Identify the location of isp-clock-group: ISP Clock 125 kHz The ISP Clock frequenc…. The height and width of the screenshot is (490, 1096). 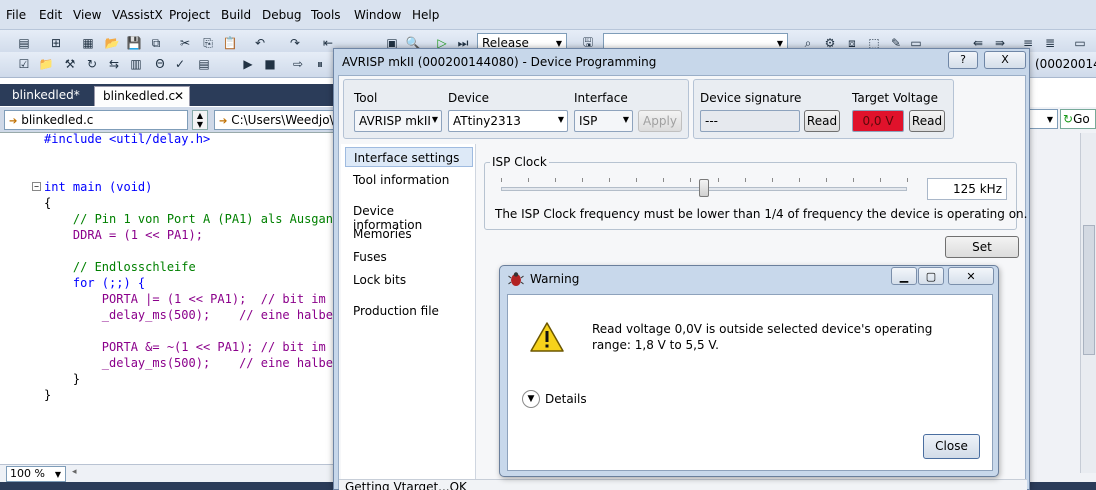
(755, 192).